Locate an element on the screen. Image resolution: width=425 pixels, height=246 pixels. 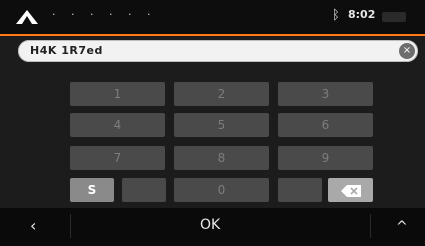
backspace-icon is located at coordinates (350, 190).